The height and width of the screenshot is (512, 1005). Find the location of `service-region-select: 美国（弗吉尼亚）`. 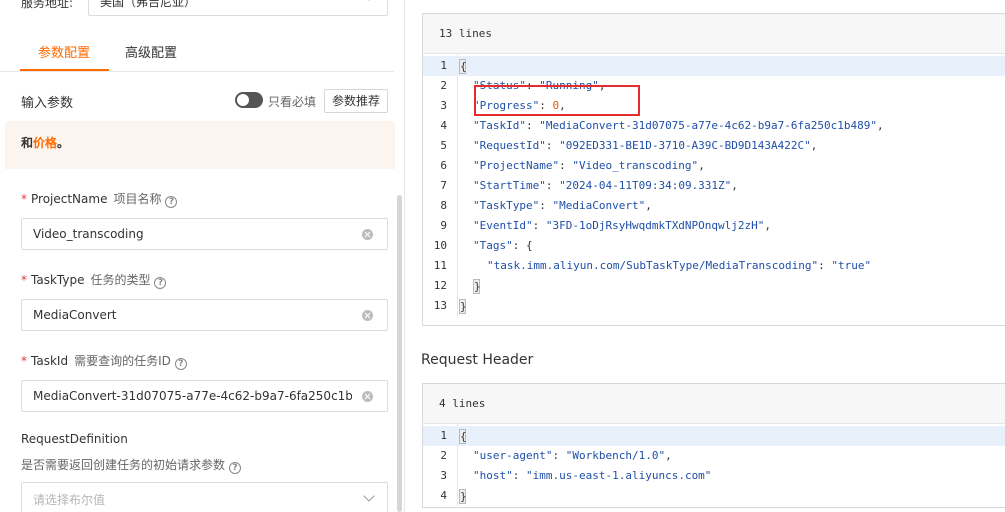

service-region-select: 美国（弗吉尼亚） is located at coordinates (238, 8).